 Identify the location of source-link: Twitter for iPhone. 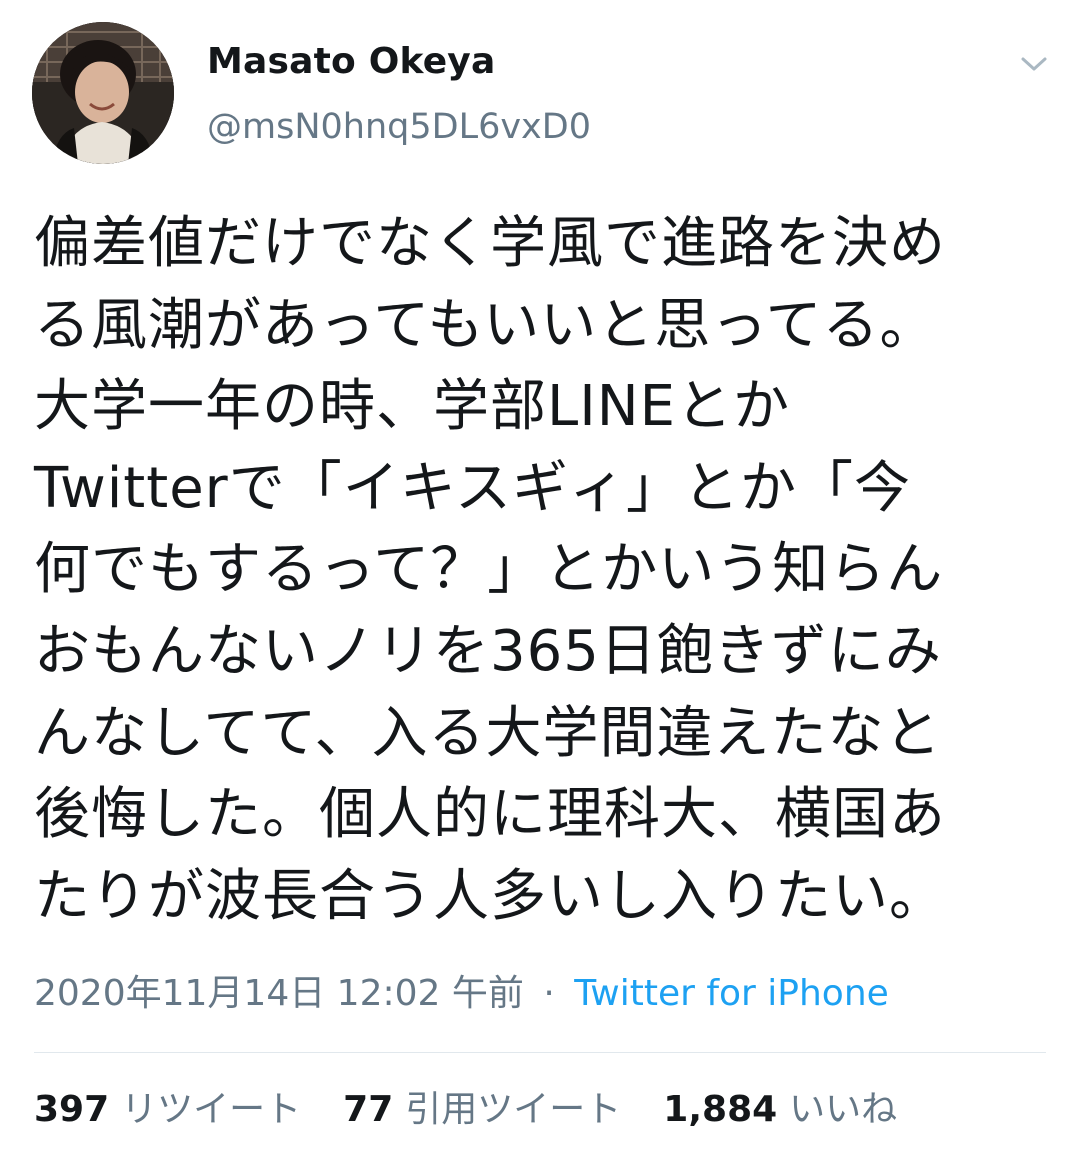
(731, 993).